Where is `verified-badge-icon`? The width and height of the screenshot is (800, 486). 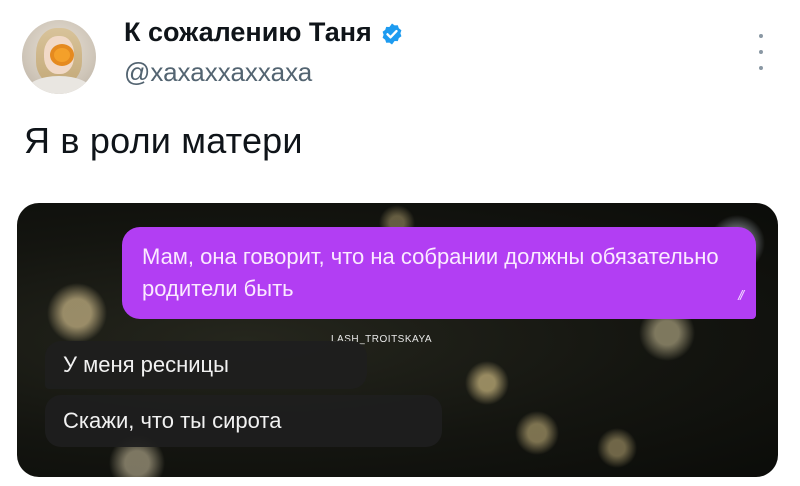
verified-badge-icon is located at coordinates (392, 33).